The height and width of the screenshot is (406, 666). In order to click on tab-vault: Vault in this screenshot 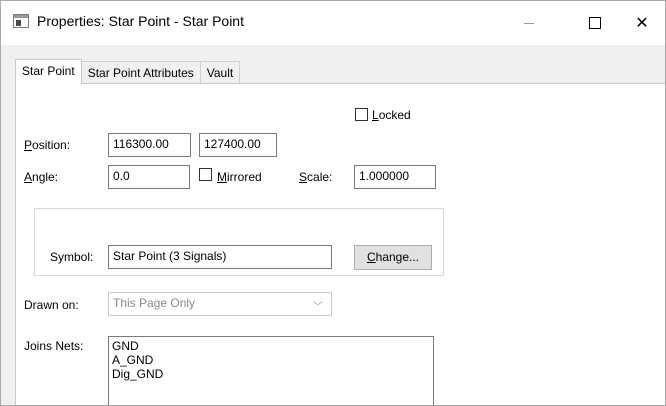, I will do `click(220, 72)`.